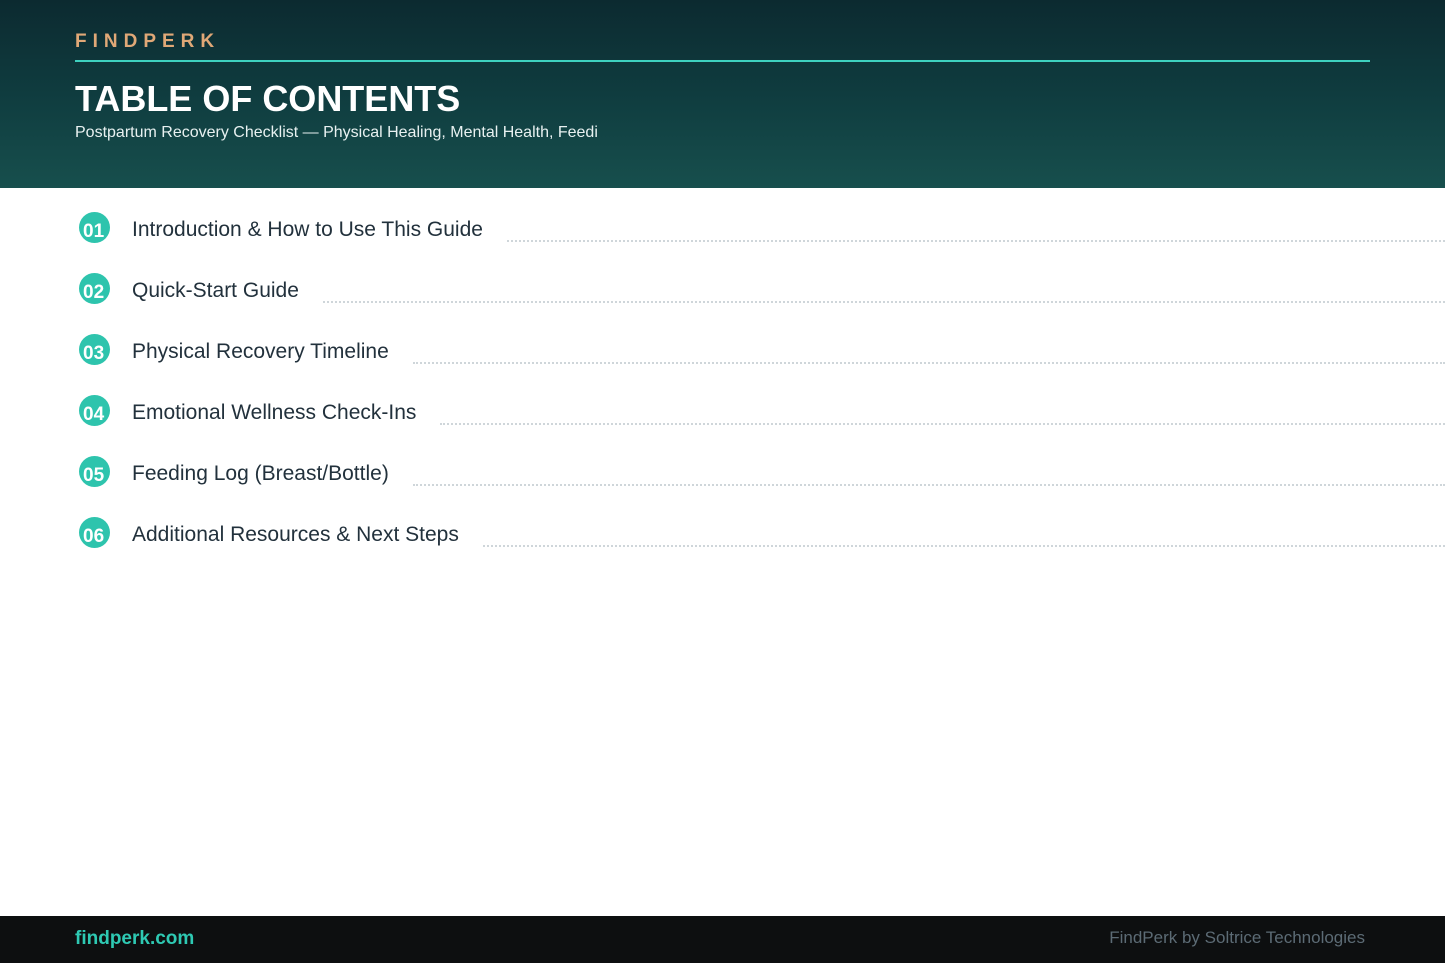  Describe the element at coordinates (295, 535) in the screenshot. I see `toc-item-label: Additional Resources & Next Steps` at that location.